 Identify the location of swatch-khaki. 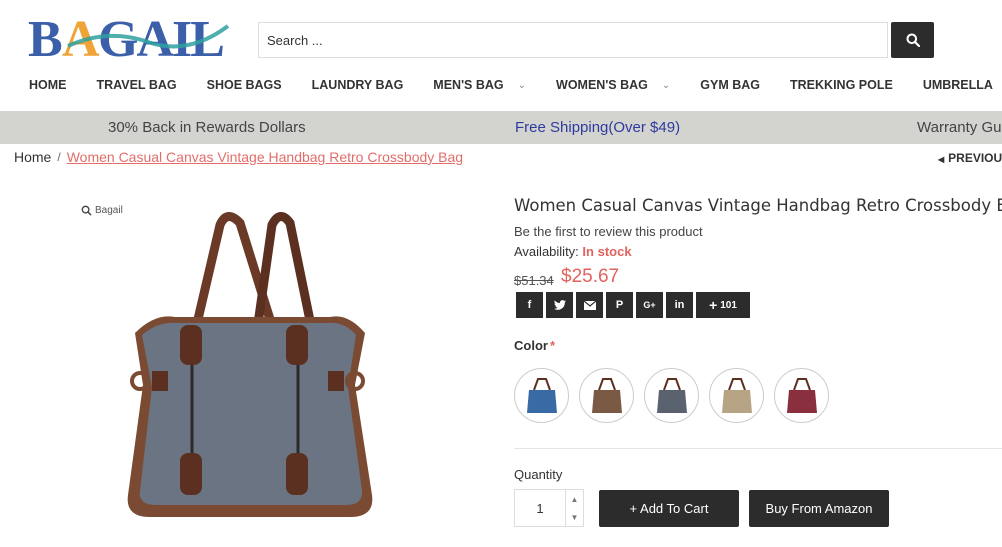
(736, 395).